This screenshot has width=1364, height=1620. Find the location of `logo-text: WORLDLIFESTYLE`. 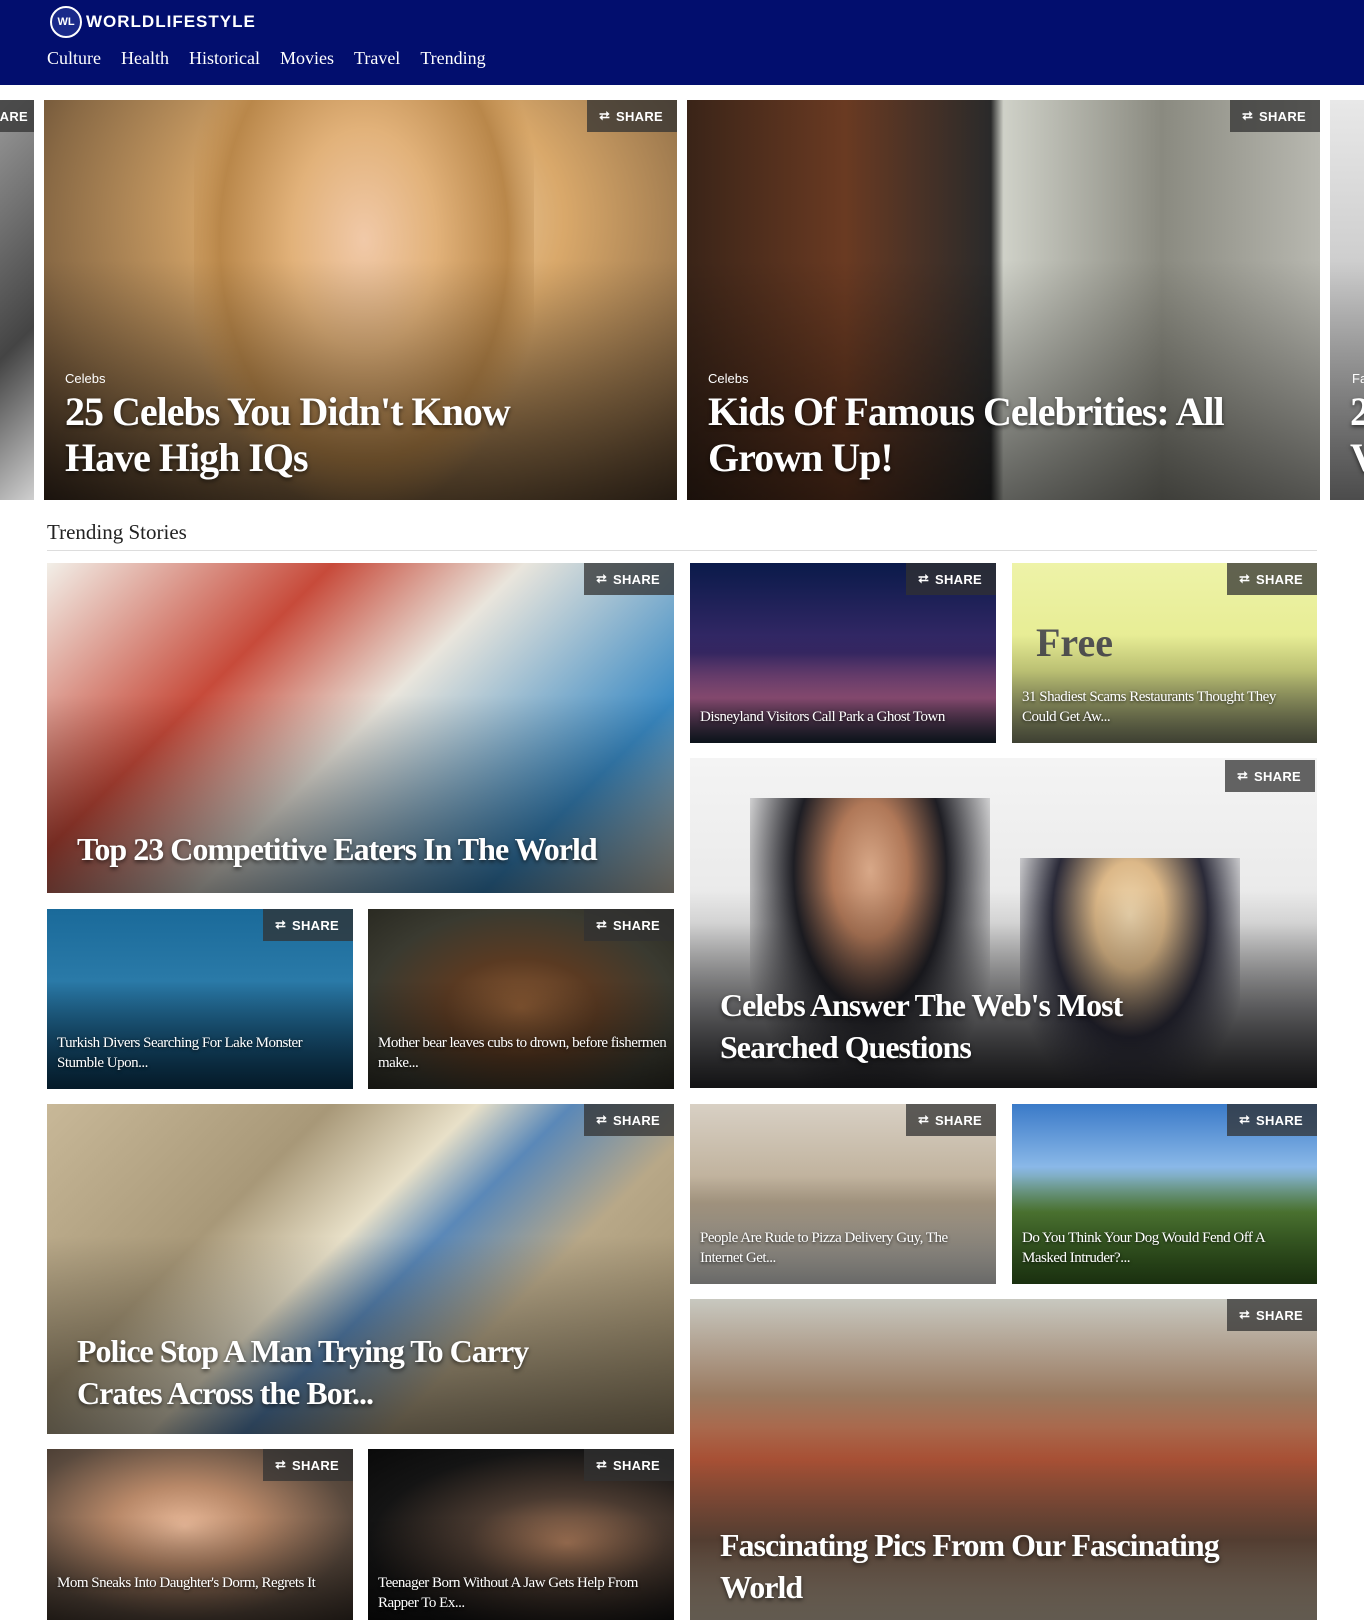

logo-text: WORLDLIFESTYLE is located at coordinates (171, 21).